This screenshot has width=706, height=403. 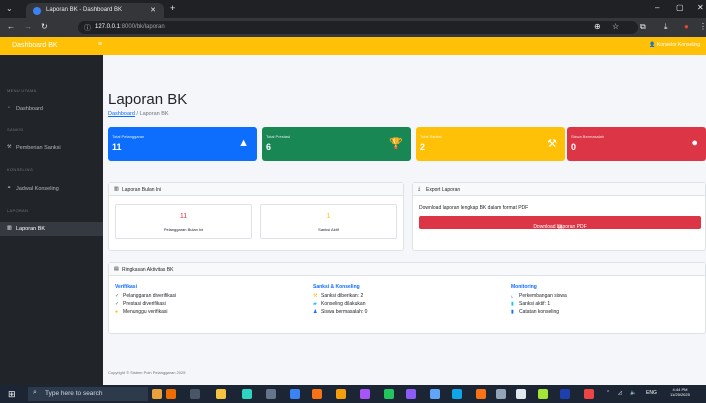 I want to click on check-icon: ✓, so click(x=117, y=296).